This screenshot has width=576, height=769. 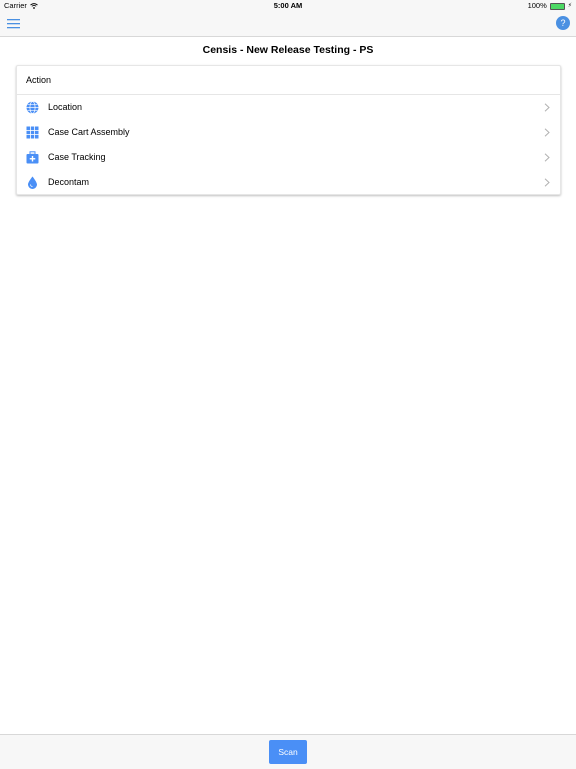 What do you see at coordinates (288, 182) in the screenshot?
I see `action-item-decontam: Decontam` at bounding box center [288, 182].